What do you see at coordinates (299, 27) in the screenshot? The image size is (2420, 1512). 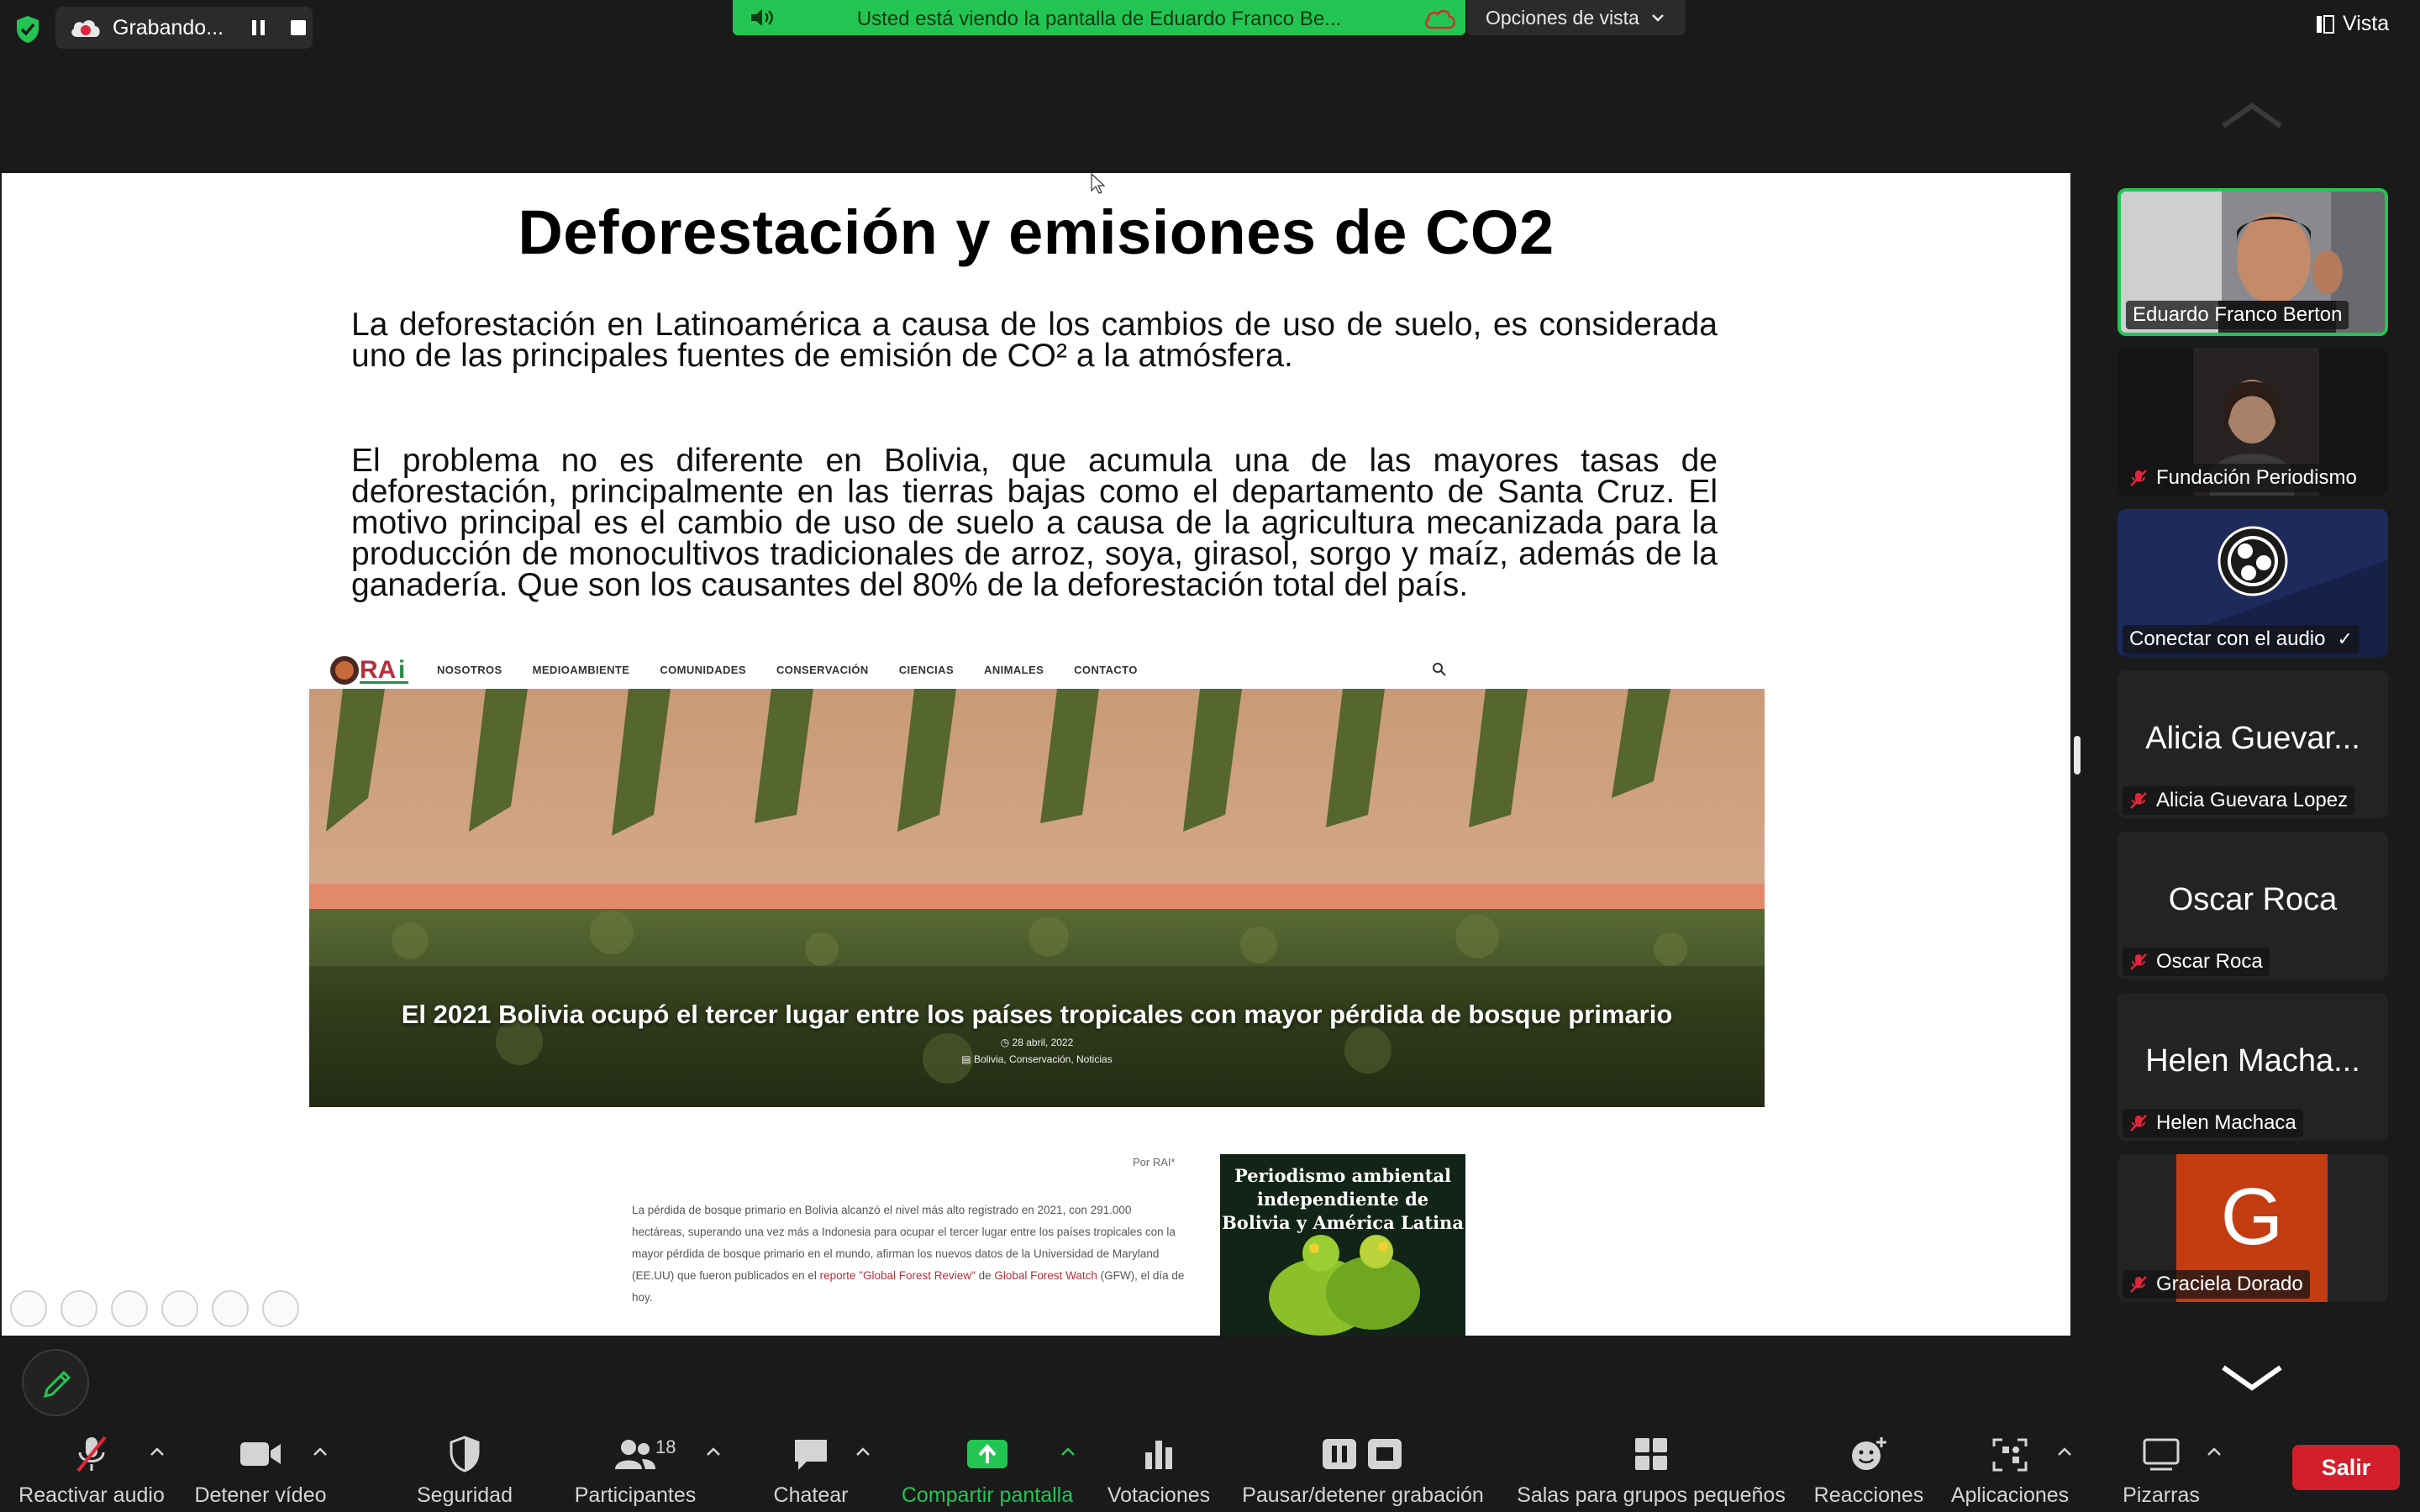 I see `stop-recording-icon` at bounding box center [299, 27].